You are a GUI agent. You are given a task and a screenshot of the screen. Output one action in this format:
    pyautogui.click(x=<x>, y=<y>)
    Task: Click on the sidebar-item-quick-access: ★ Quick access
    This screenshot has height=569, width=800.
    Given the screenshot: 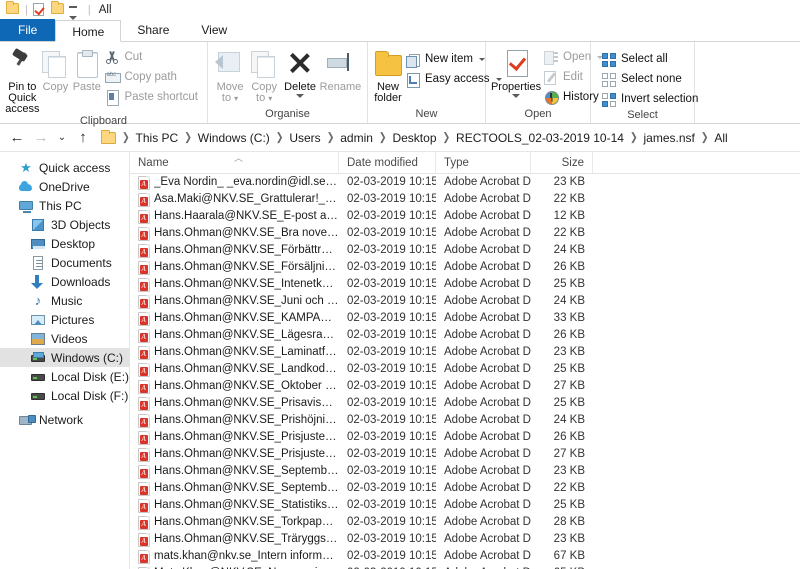 What is the action you would take?
    pyautogui.click(x=64, y=167)
    